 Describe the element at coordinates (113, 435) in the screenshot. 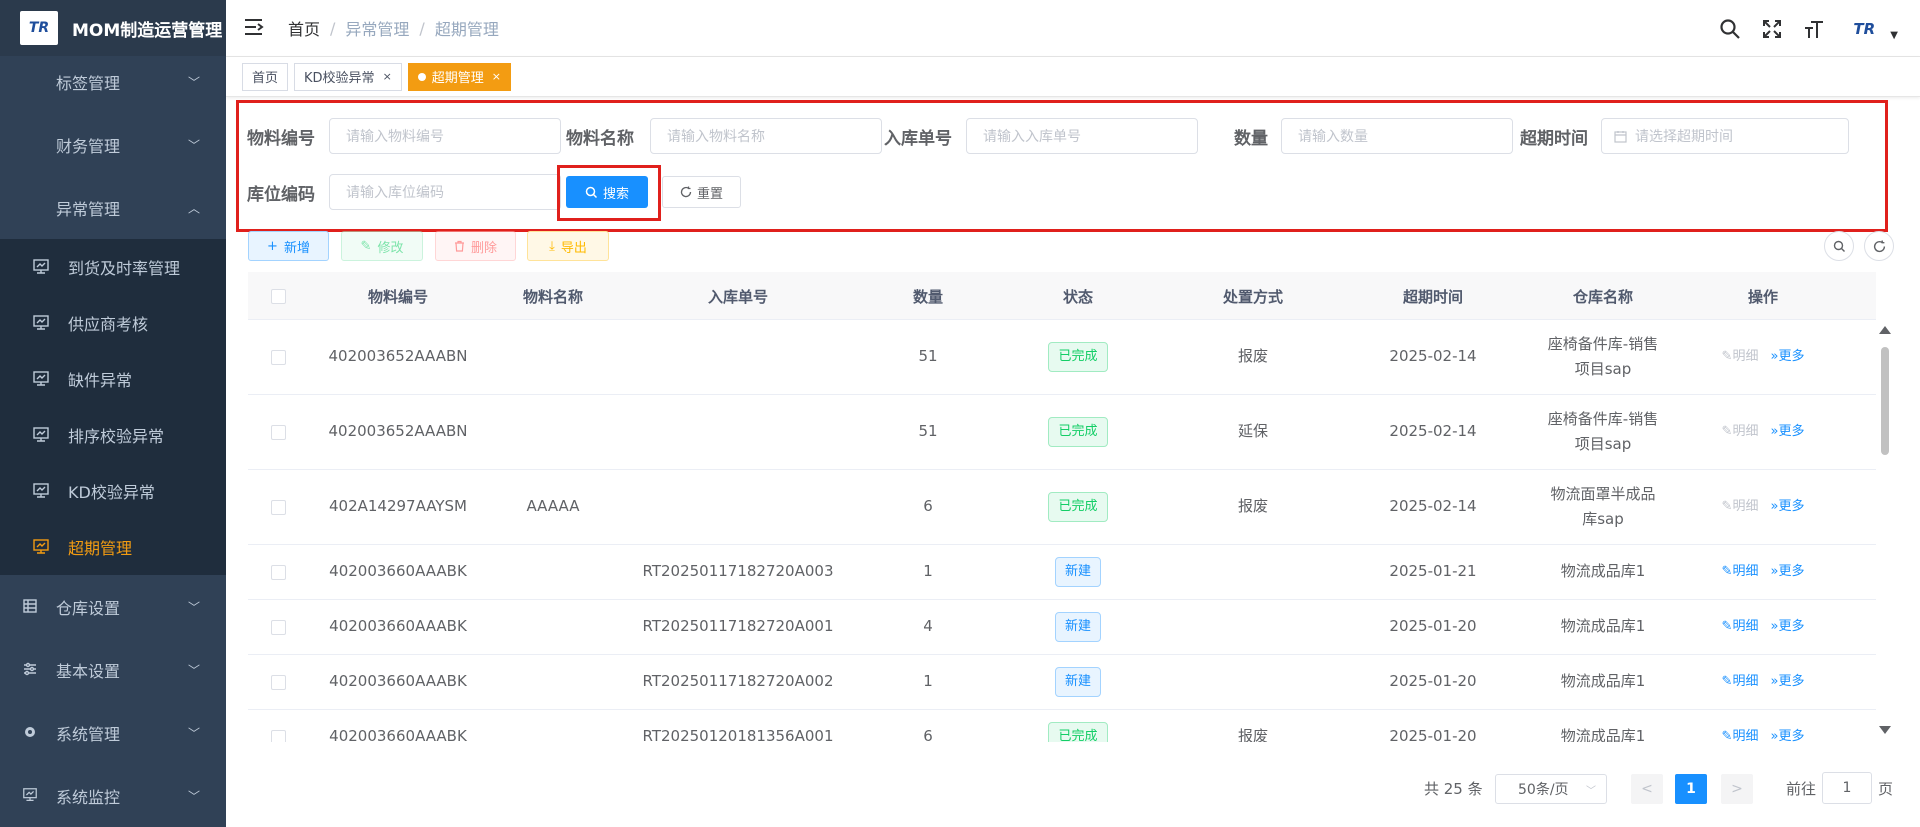

I see `sidebar-item-sequence-check: 排序校验异常` at that location.